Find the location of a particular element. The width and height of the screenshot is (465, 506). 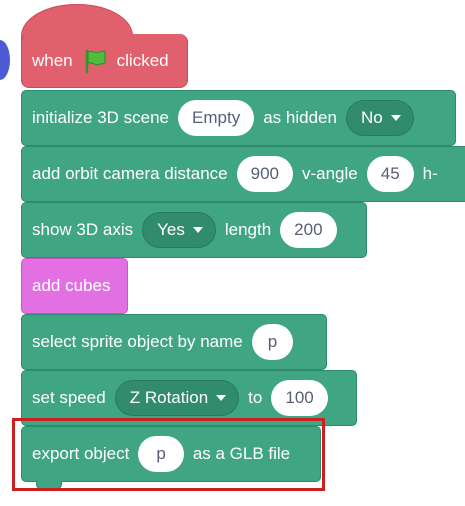

set-speed-label: set speed is located at coordinates (69, 397).